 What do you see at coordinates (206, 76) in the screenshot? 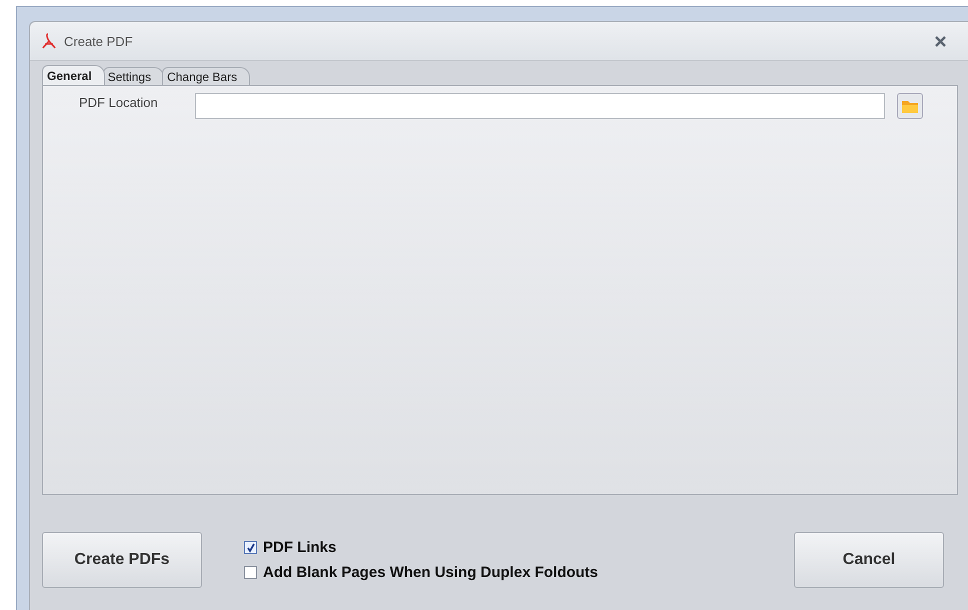
I see `tab: Change Bars` at bounding box center [206, 76].